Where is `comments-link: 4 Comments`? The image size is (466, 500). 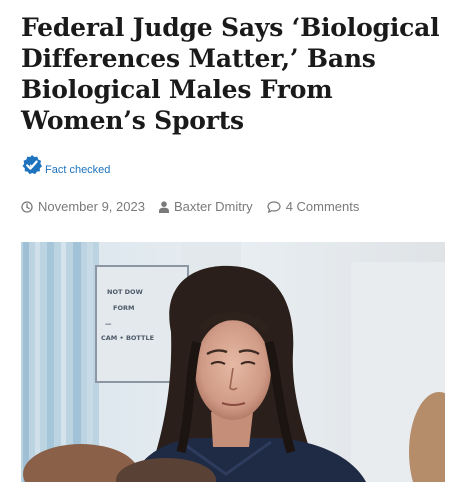 comments-link: 4 Comments is located at coordinates (323, 206).